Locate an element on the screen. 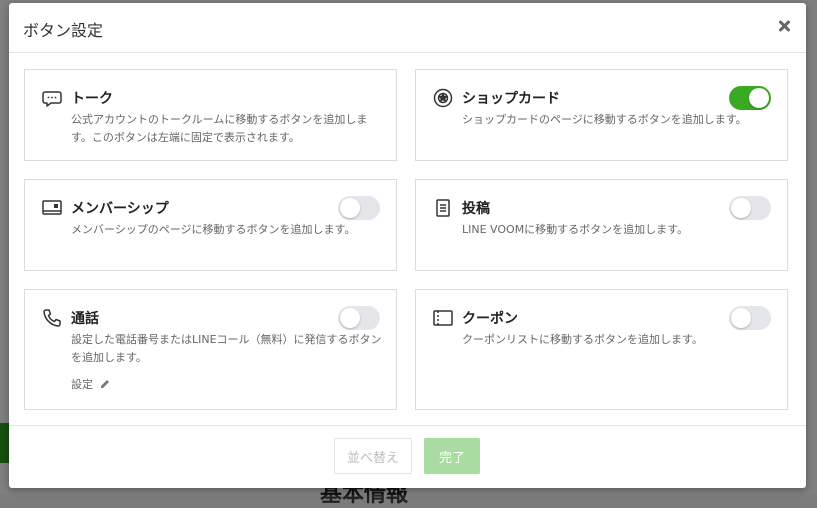 Image resolution: width=817 pixels, height=508 pixels. membership-toggle is located at coordinates (359, 208).